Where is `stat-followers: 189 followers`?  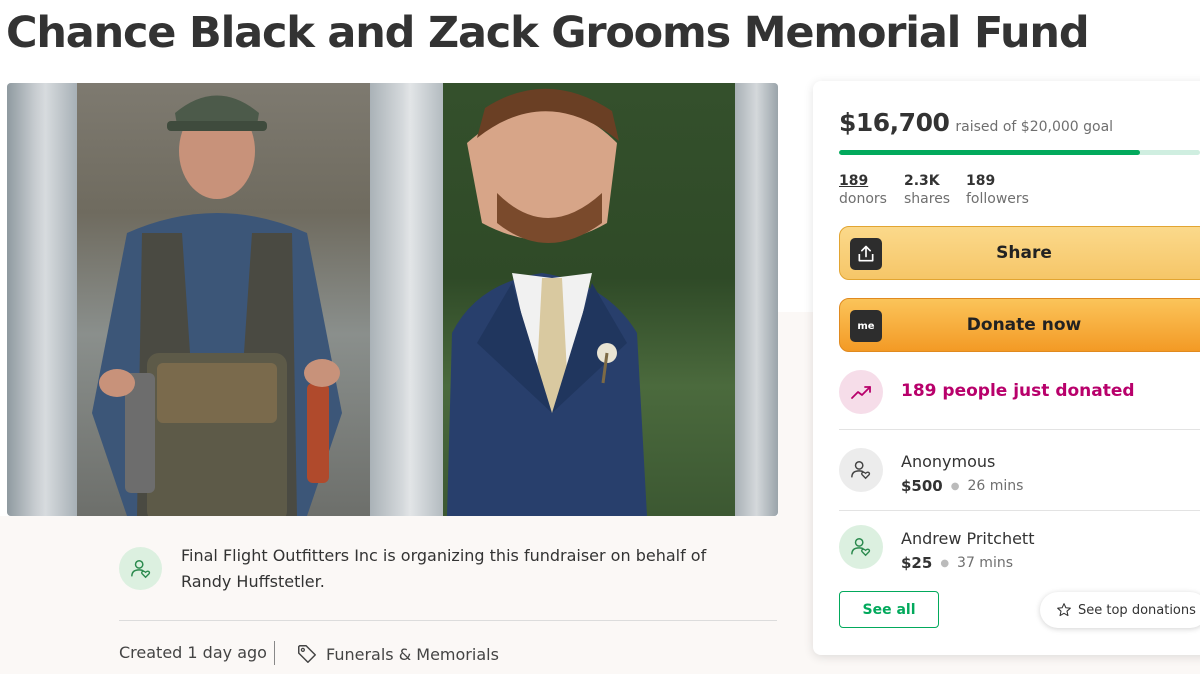 stat-followers: 189 followers is located at coordinates (997, 190).